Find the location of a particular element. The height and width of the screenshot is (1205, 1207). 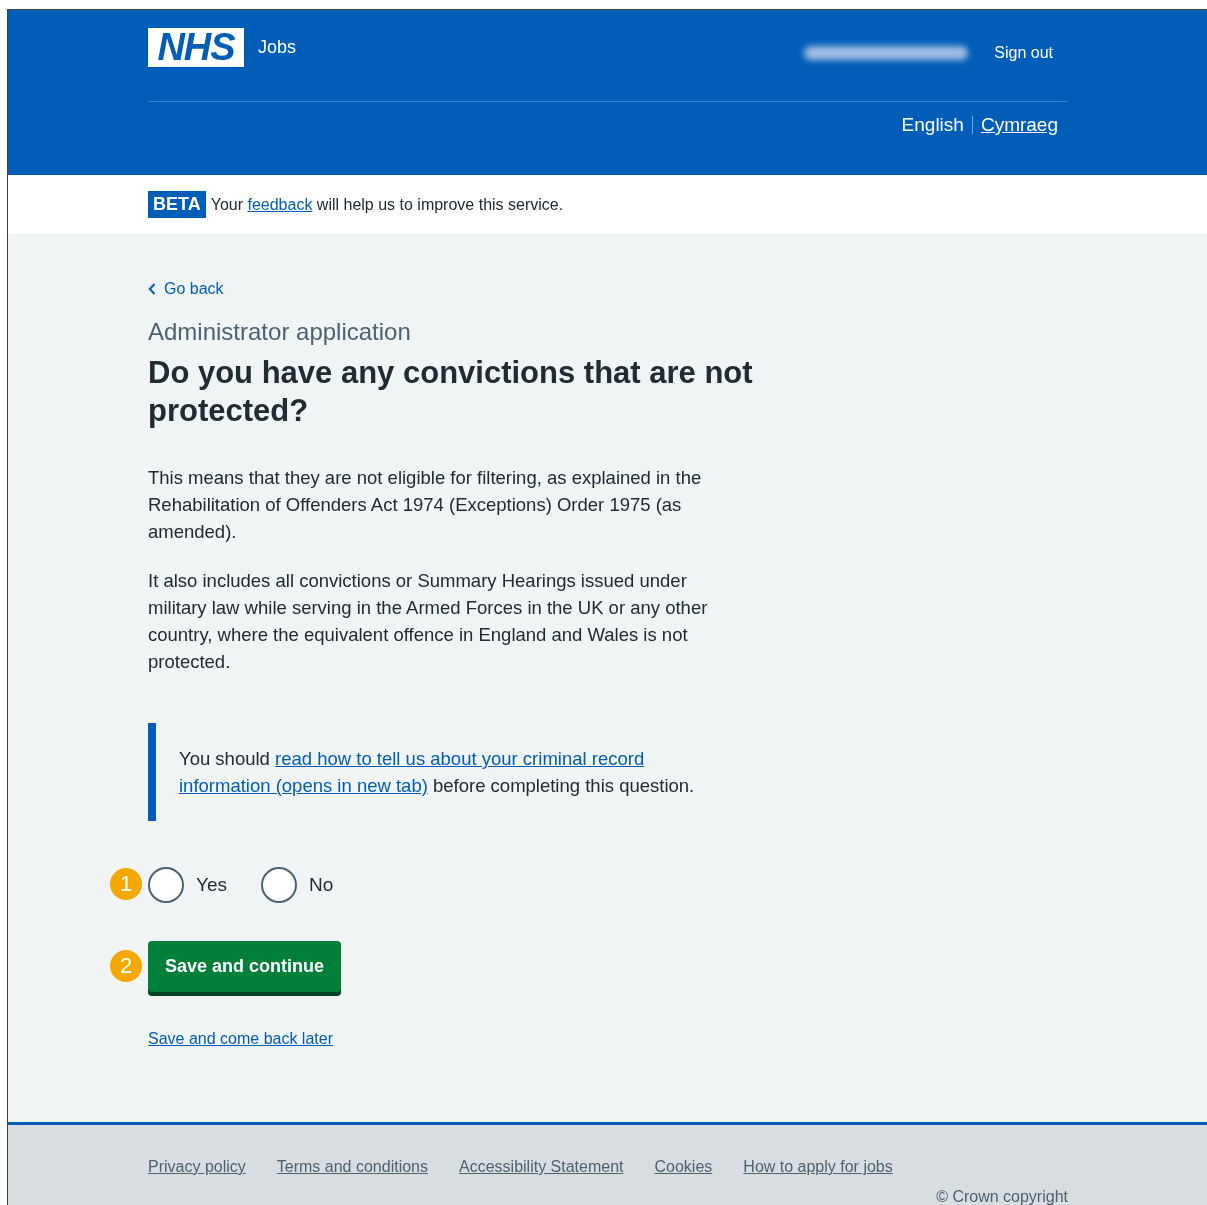

nhs-logo: NHS is located at coordinates (196, 47).